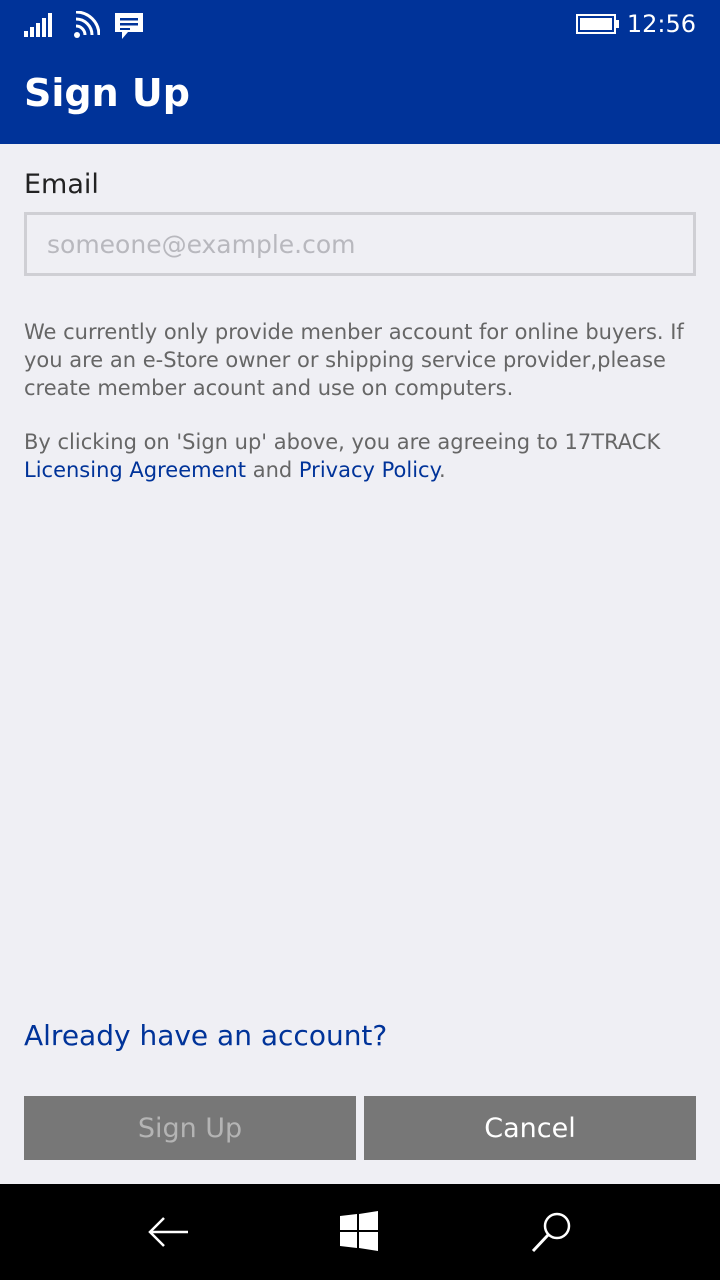  I want to click on windows-logo-icon, so click(360, 1232).